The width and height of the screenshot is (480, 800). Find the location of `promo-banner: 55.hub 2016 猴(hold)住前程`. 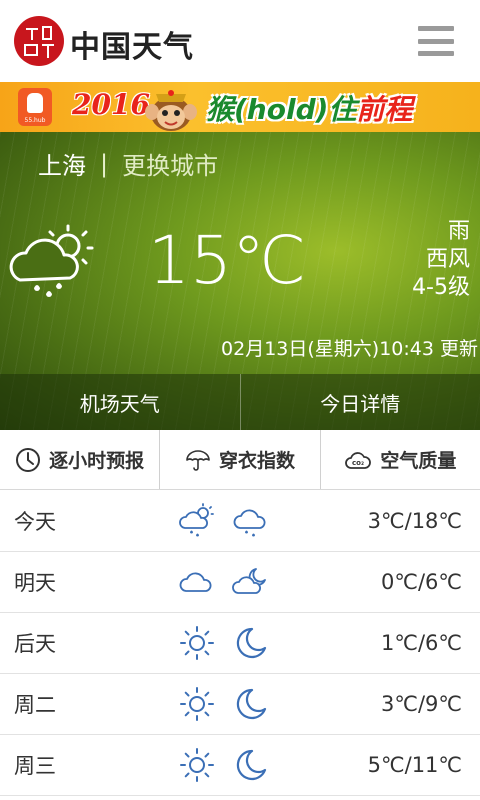

promo-banner: 55.hub 2016 猴(hold)住前程 is located at coordinates (240, 107).